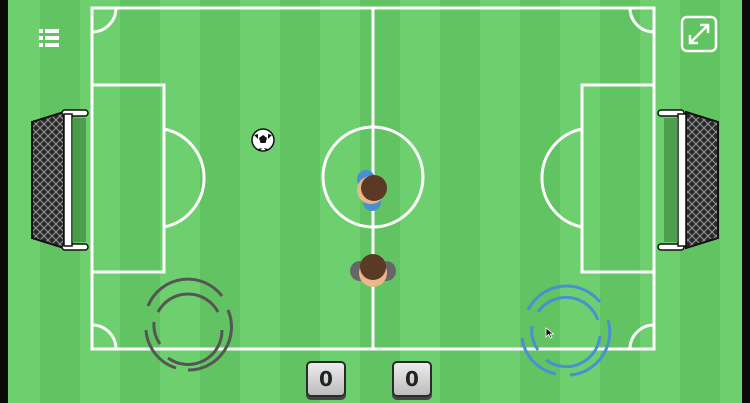 The image size is (750, 403). Describe the element at coordinates (566, 330) in the screenshot. I see `right-joystick` at that location.